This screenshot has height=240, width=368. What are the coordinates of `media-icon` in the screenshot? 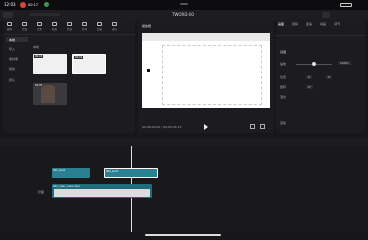 It's located at (9, 24).